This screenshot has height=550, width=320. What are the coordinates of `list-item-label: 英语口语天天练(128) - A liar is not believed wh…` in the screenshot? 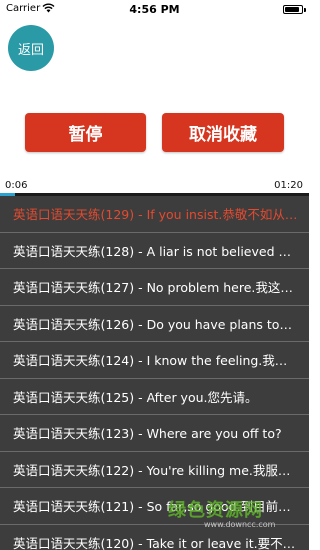 It's located at (155, 251).